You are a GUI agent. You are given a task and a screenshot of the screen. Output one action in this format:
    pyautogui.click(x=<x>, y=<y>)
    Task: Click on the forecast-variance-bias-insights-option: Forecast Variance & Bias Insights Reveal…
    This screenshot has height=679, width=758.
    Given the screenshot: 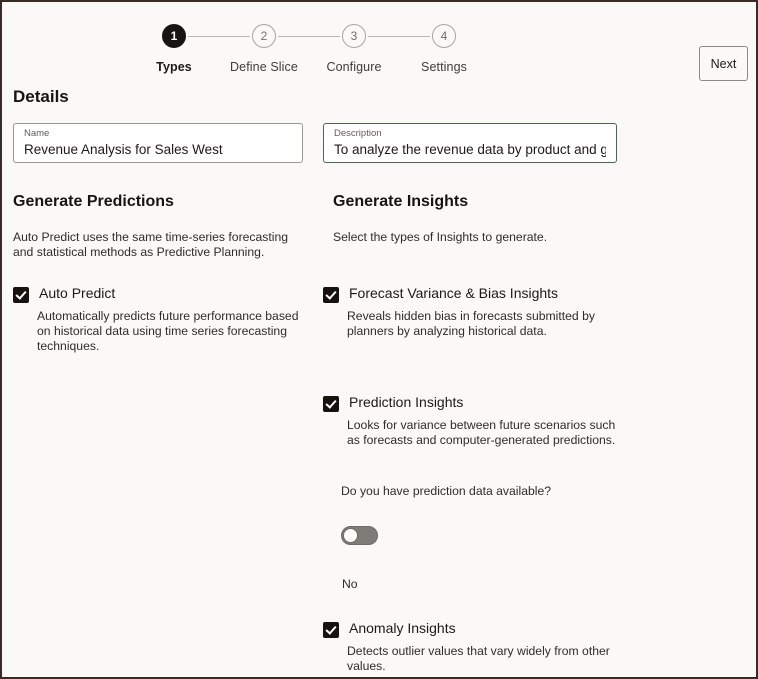 What is the action you would take?
    pyautogui.click(x=473, y=312)
    